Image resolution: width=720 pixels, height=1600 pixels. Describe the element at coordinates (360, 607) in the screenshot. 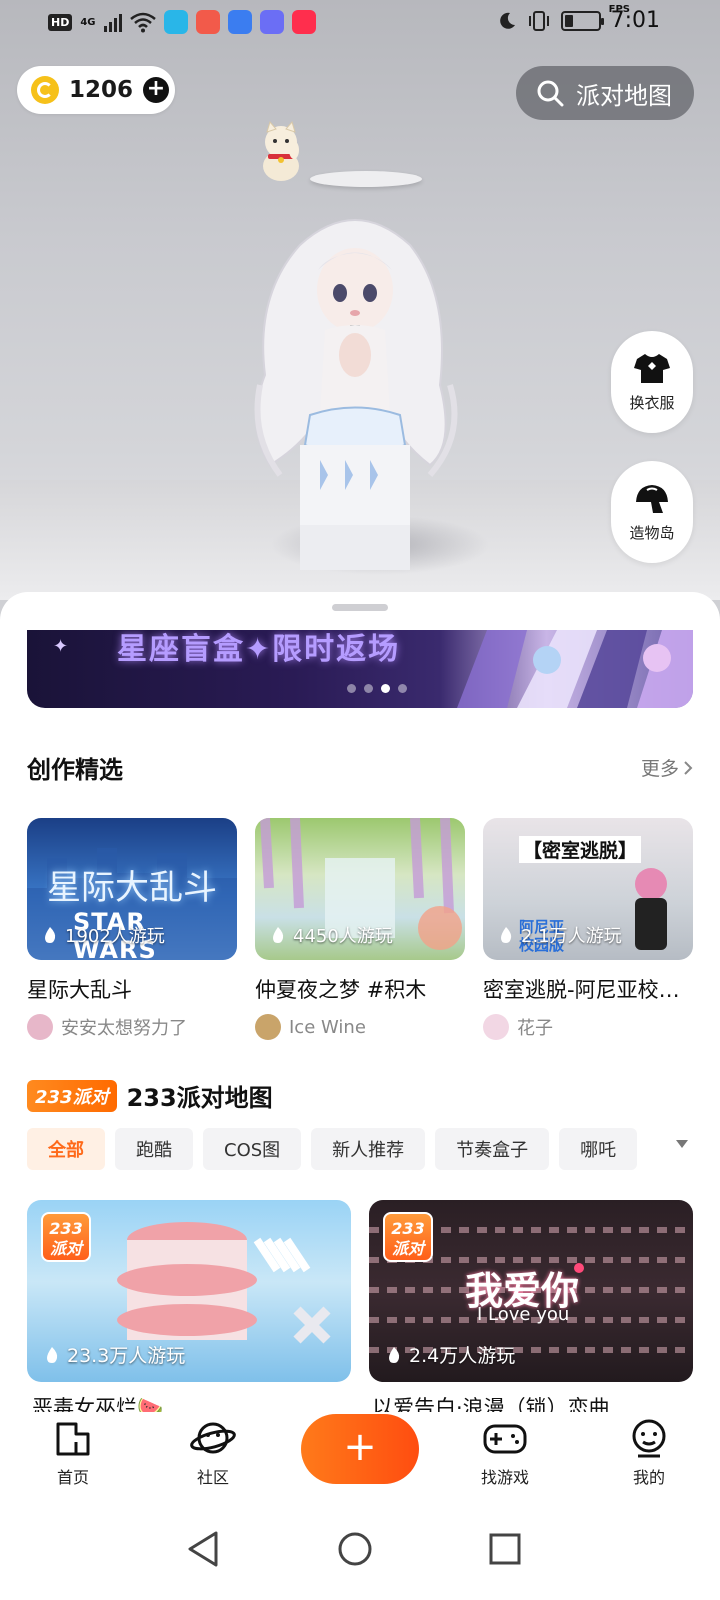

I see `sheet-drag-handle` at that location.